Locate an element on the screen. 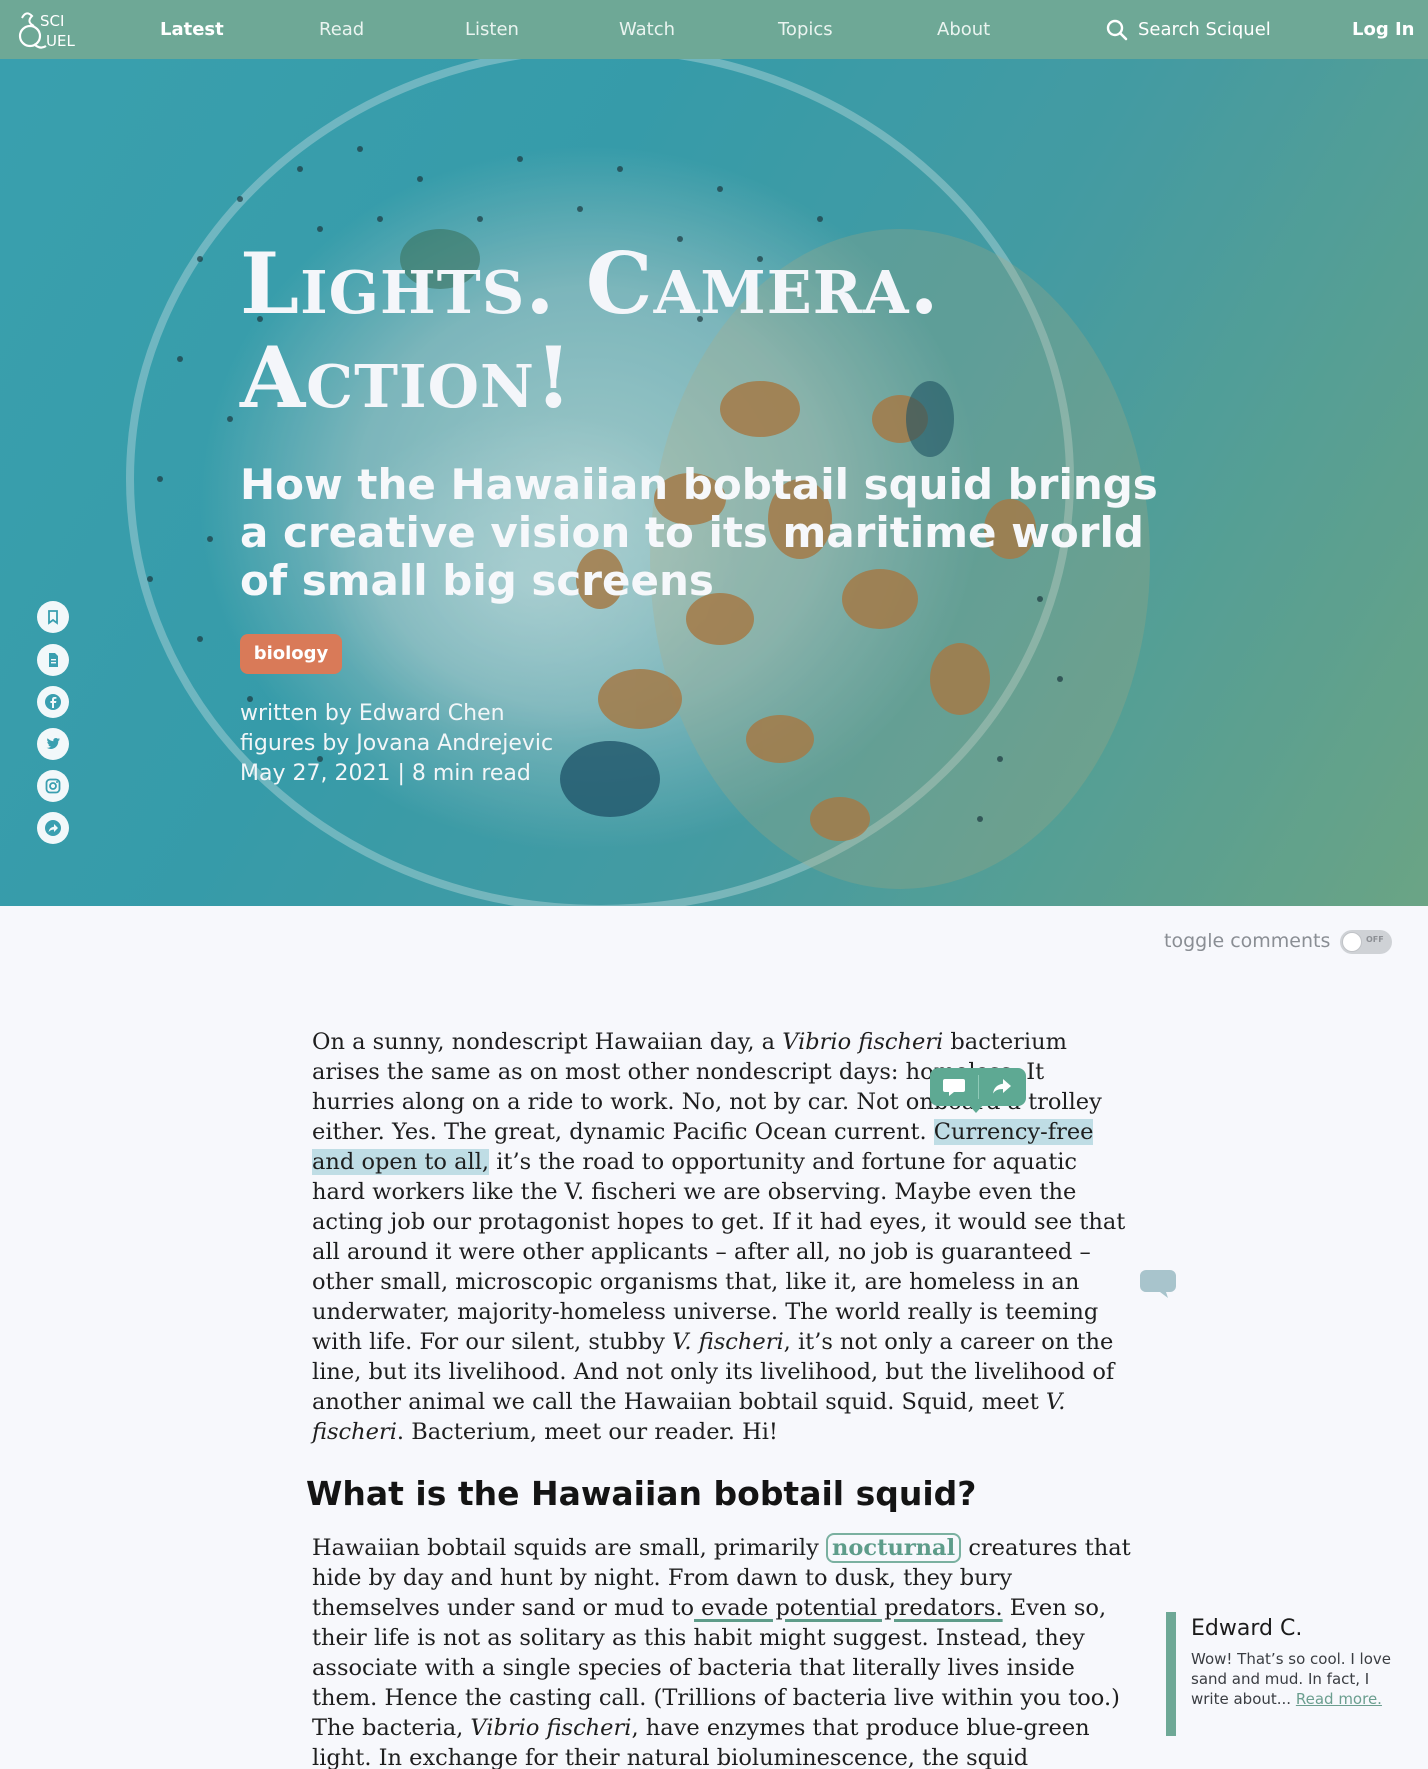 This screenshot has width=1428, height=1769. comment-icon is located at coordinates (953, 1087).